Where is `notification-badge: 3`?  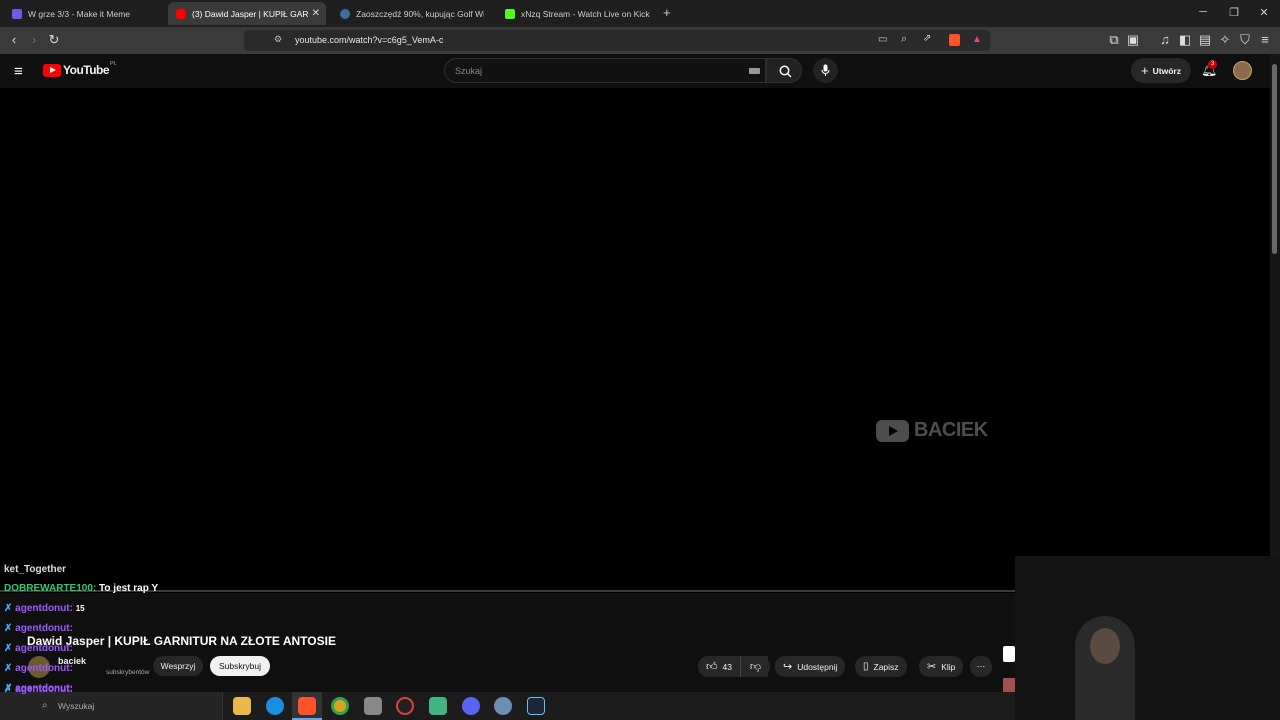 notification-badge: 3 is located at coordinates (1212, 64).